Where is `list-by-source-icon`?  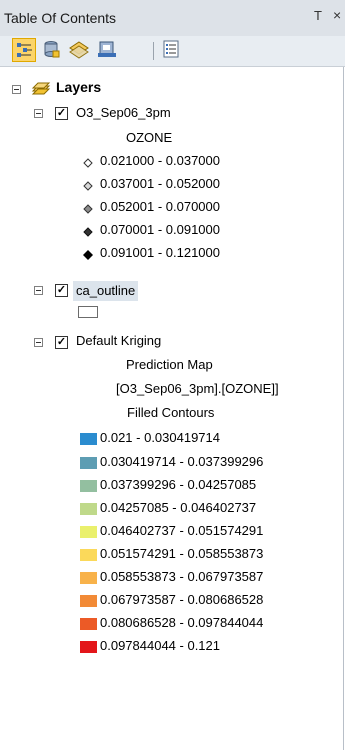 list-by-source-icon is located at coordinates (52, 49).